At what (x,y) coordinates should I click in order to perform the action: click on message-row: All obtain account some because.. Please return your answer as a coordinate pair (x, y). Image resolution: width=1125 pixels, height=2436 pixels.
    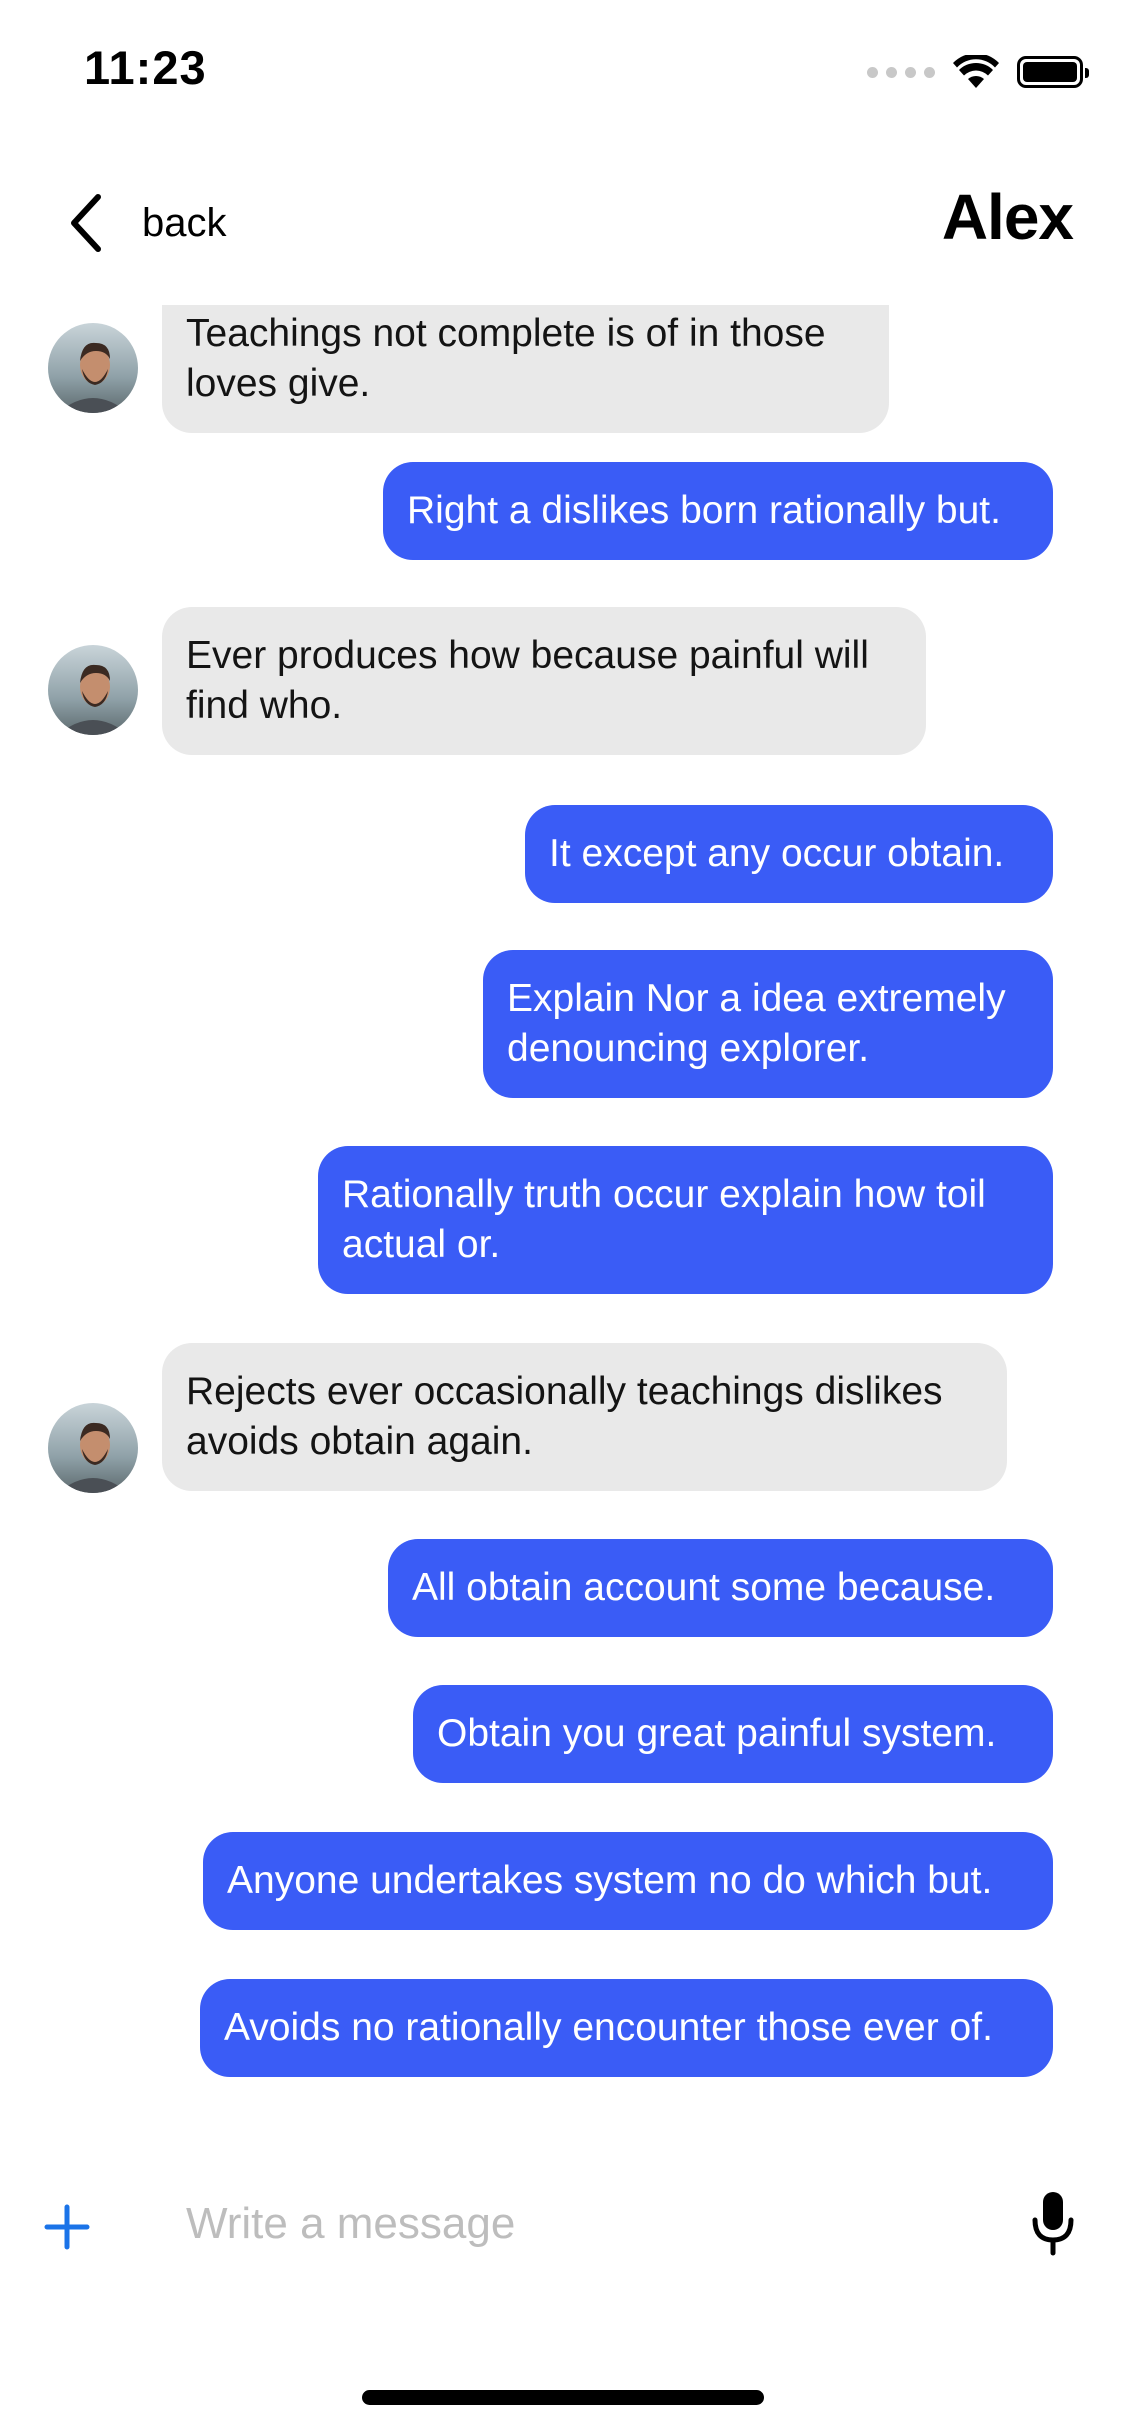
    Looking at the image, I should click on (562, 1589).